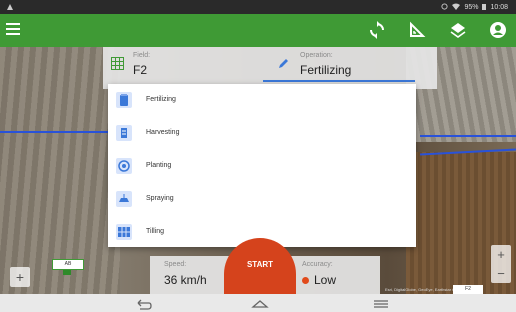 The width and height of the screenshot is (516, 312). I want to click on start-button-label: START, so click(260, 264).